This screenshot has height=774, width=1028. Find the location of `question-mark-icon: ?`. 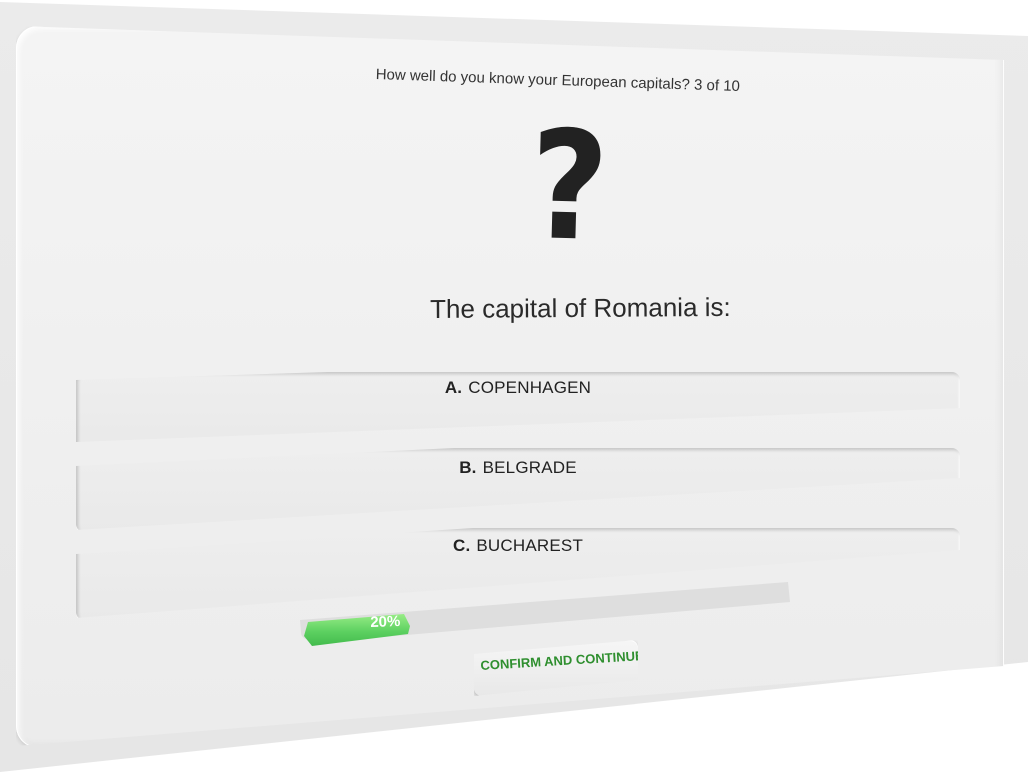

question-mark-icon: ? is located at coordinates (569, 187).